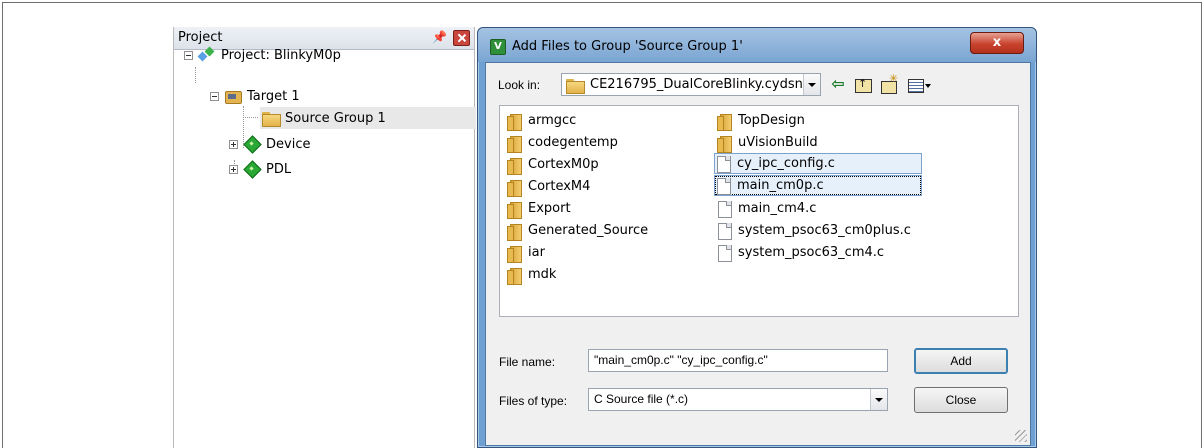 The width and height of the screenshot is (1204, 448). I want to click on dialog-close-button: x, so click(997, 43).